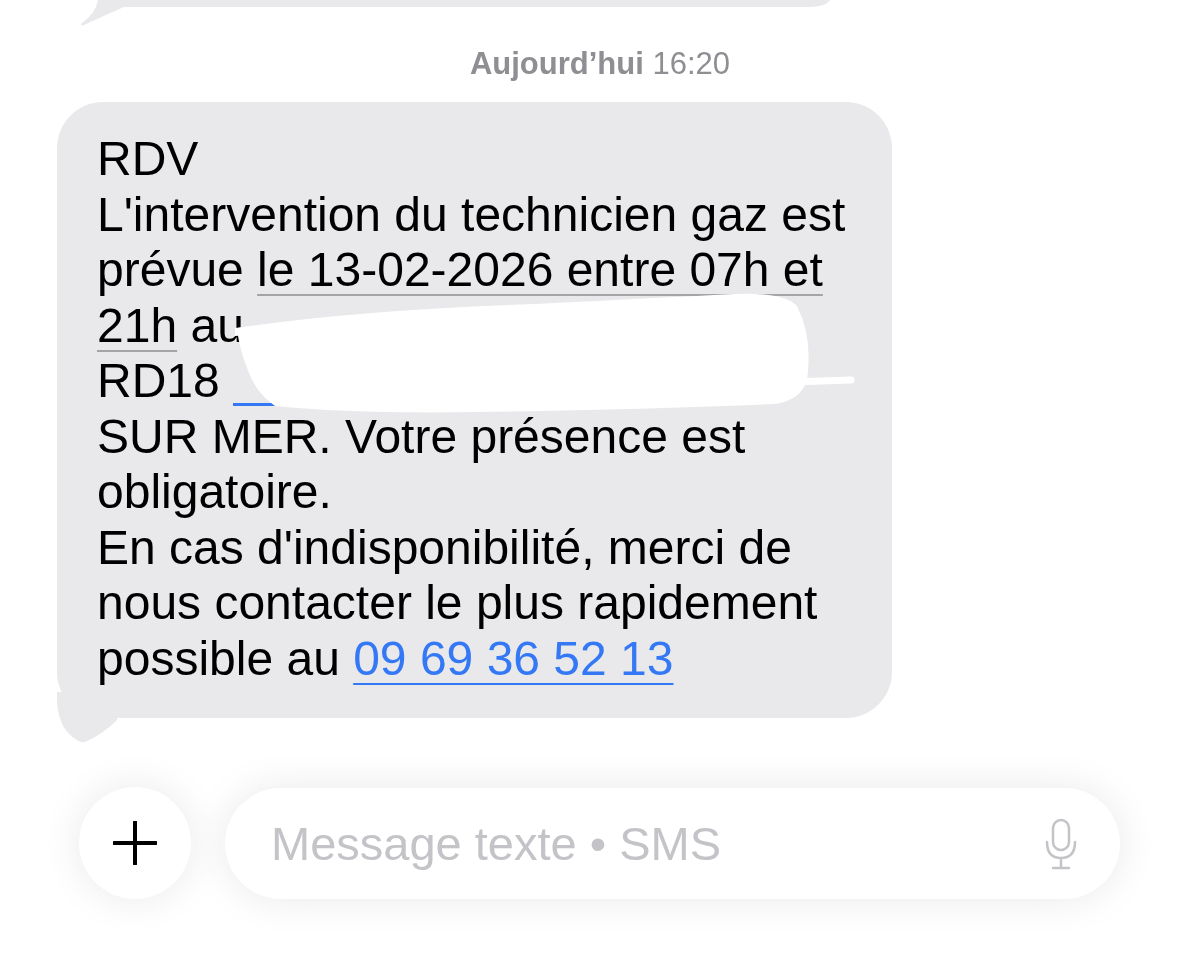 The image size is (1200, 977). Describe the element at coordinates (421, 436) in the screenshot. I see `message-text: SUR MER. Votre présence est` at that location.